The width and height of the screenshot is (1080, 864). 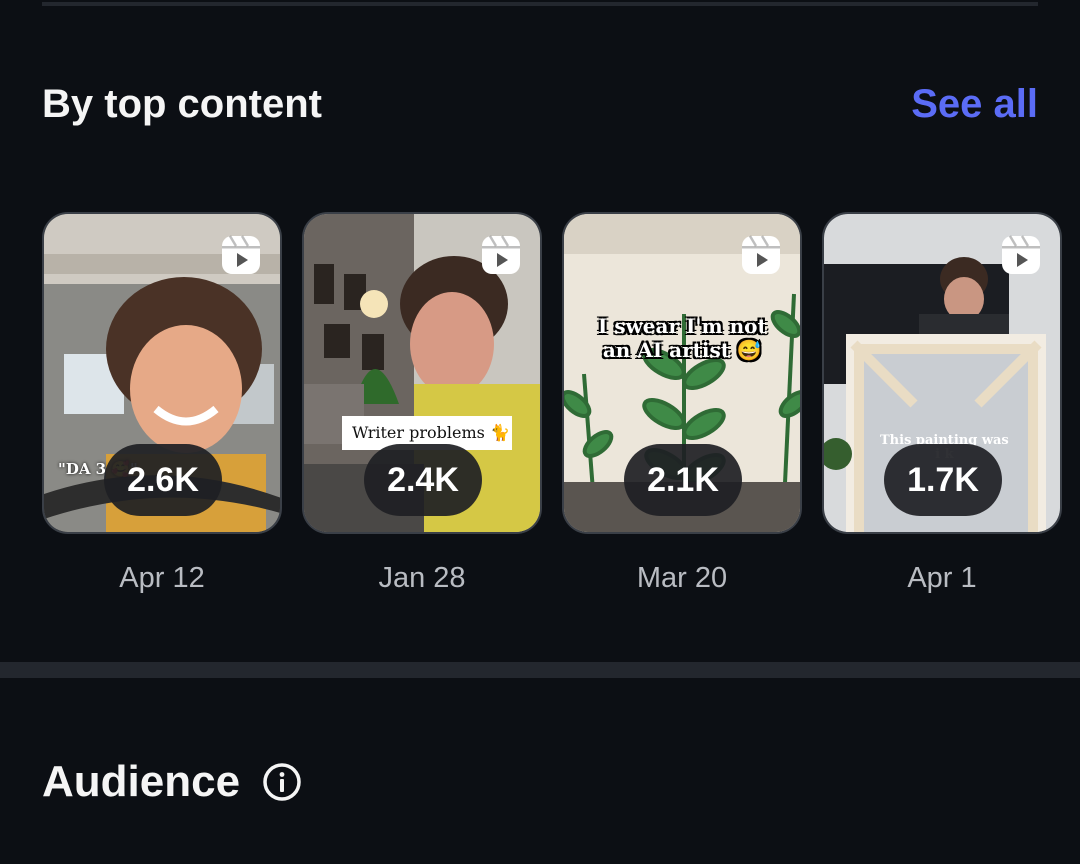 I want to click on post-date: Apr 1, so click(x=942, y=578).